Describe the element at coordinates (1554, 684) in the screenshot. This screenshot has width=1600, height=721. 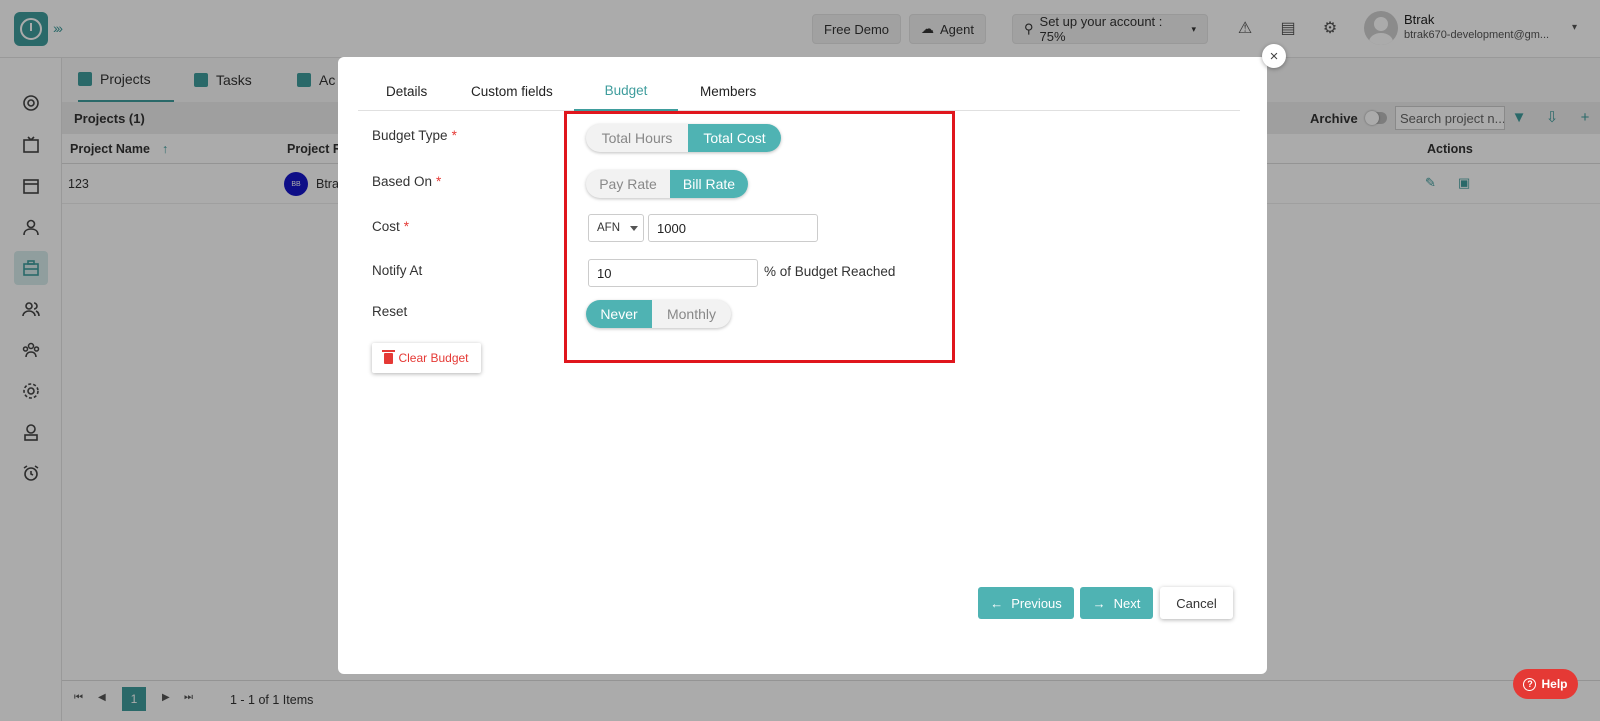
I see `help-label: Help` at that location.